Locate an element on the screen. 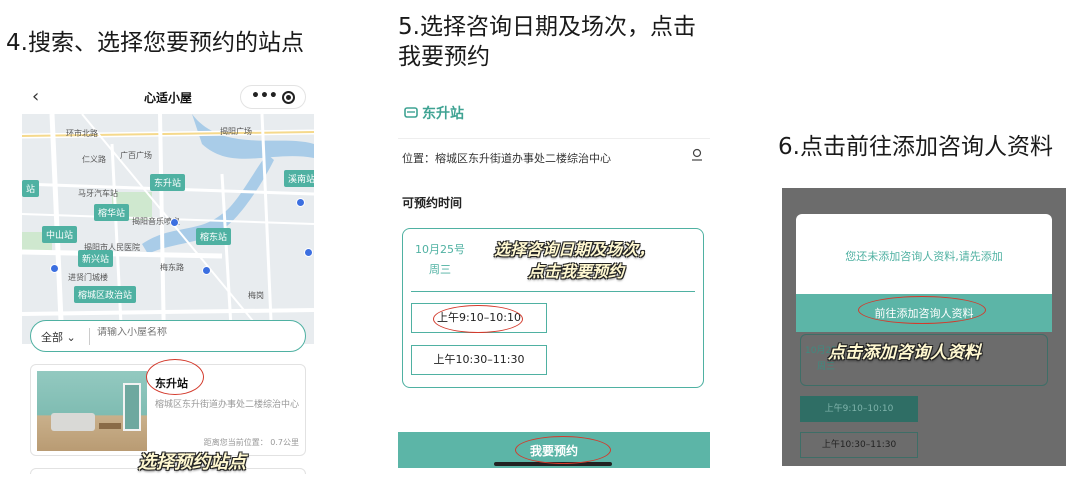 This screenshot has width=1080, height=496. miniprogram-capsule: ••• is located at coordinates (273, 97).